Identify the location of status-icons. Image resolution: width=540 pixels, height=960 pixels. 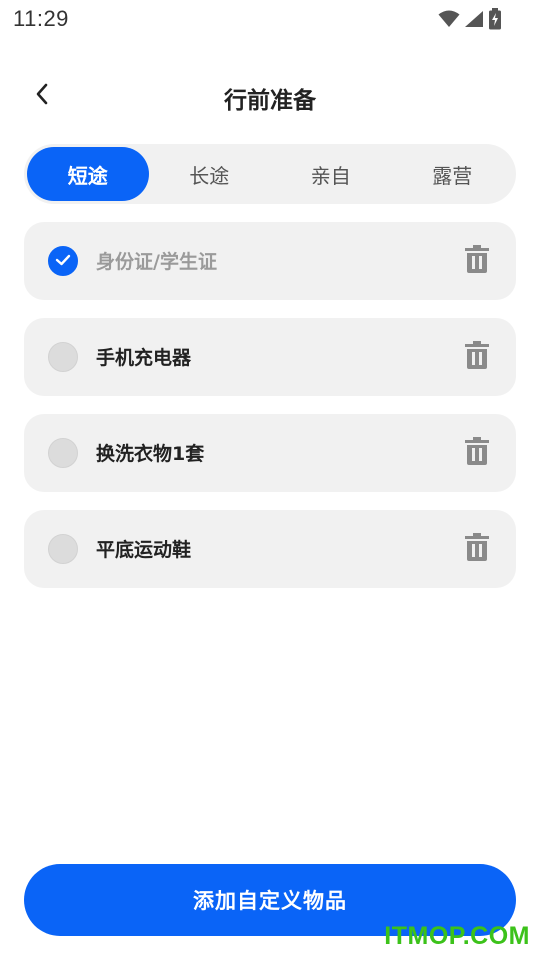
(470, 21).